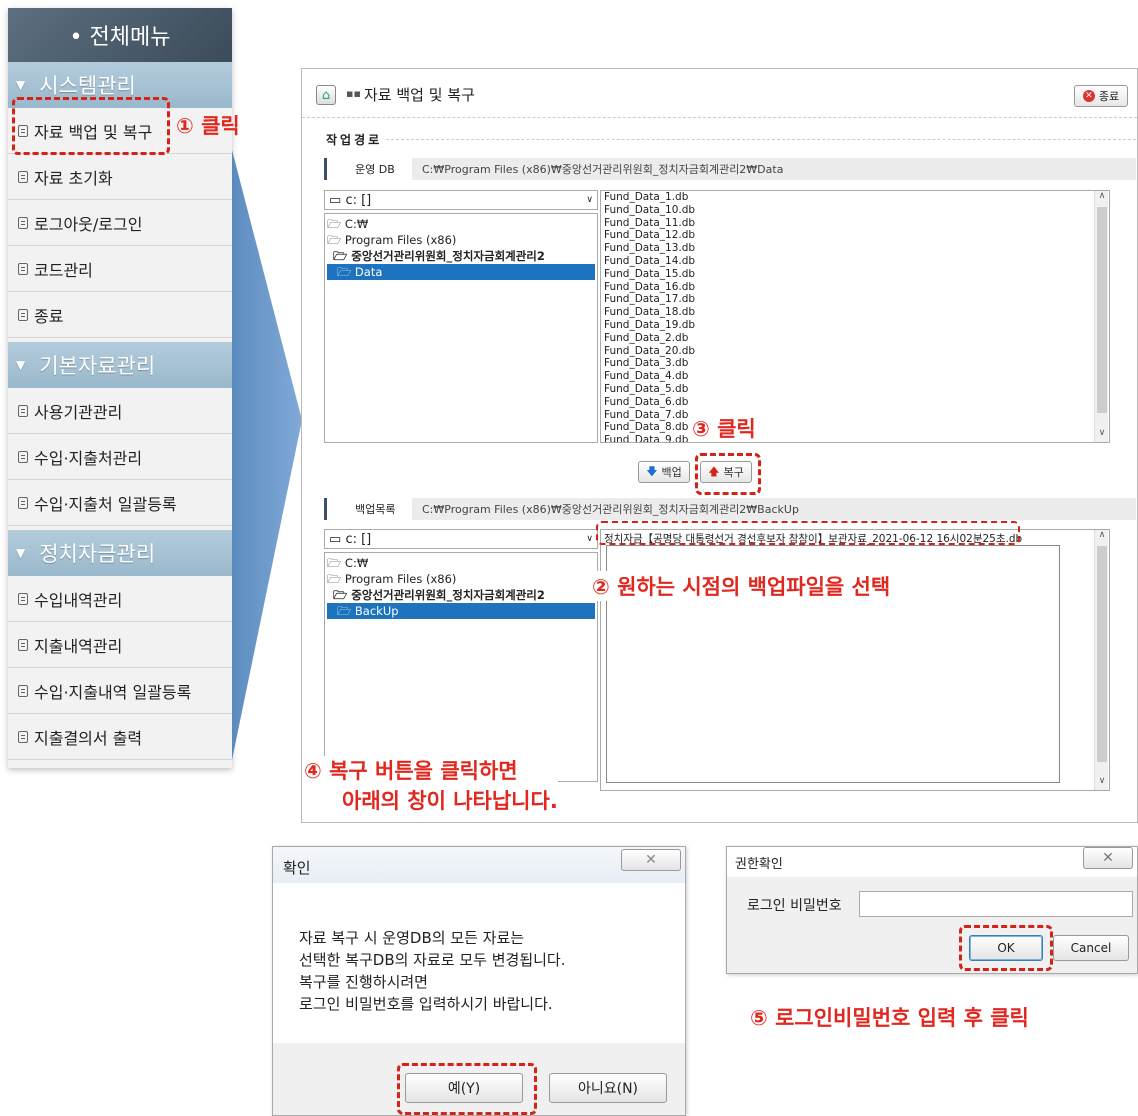 This screenshot has height=1116, width=1138. Describe the element at coordinates (856, 261) in the screenshot. I see `file-item: Fund_Data_14.db` at that location.